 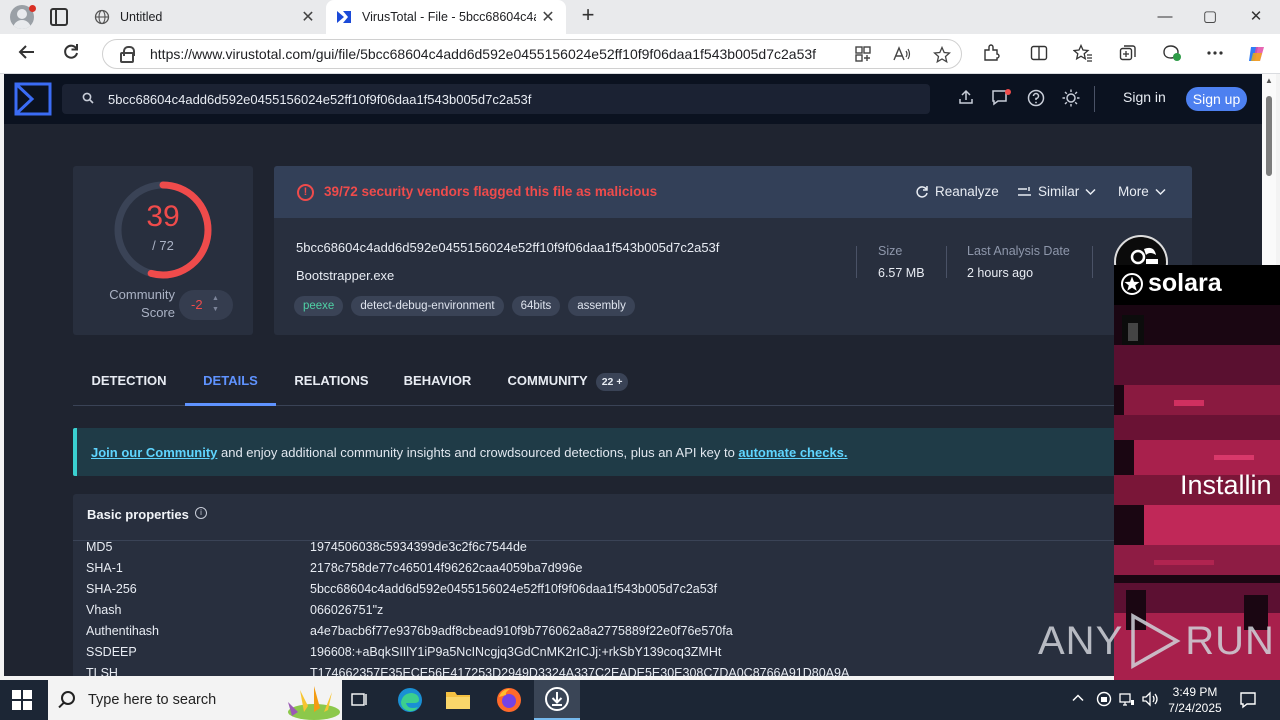 I want to click on tab-details: DETAILS, so click(x=230, y=380).